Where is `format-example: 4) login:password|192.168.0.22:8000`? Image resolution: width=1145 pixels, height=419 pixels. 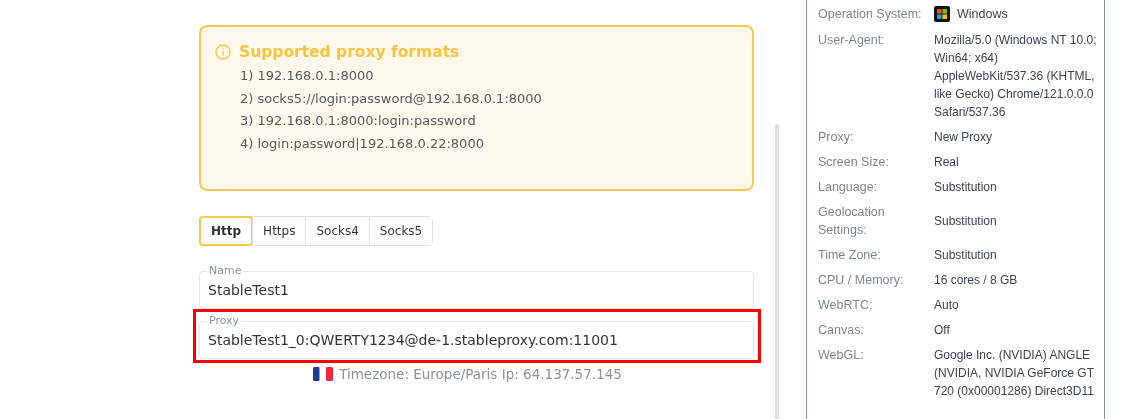 format-example: 4) login:password|192.168.0.22:8000 is located at coordinates (362, 143).